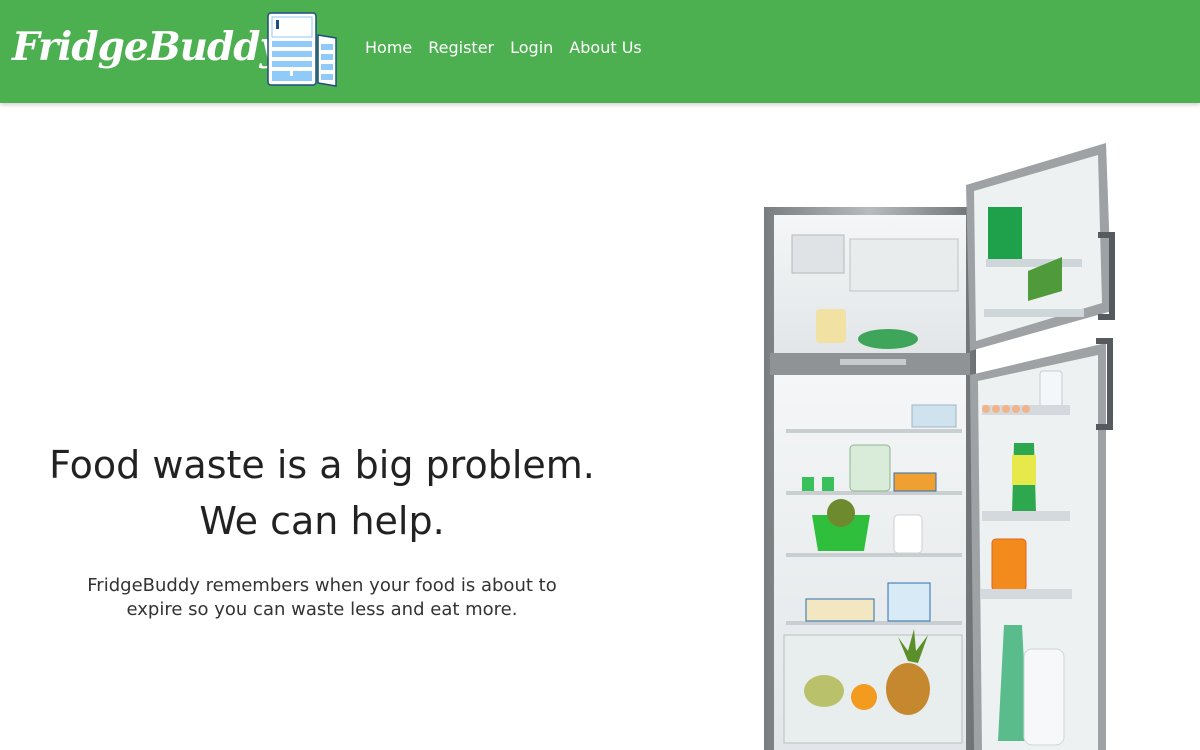  Describe the element at coordinates (605, 47) in the screenshot. I see `nav-link-about-us: About Us` at that location.